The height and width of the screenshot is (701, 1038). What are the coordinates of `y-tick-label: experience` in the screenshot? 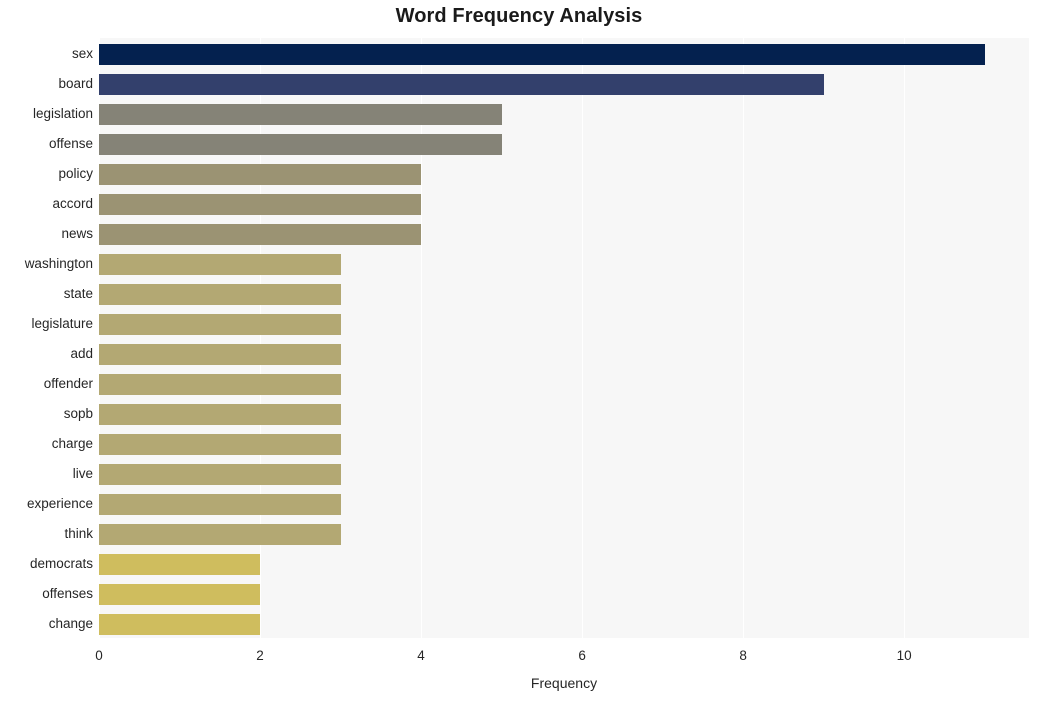 It's located at (59, 503).